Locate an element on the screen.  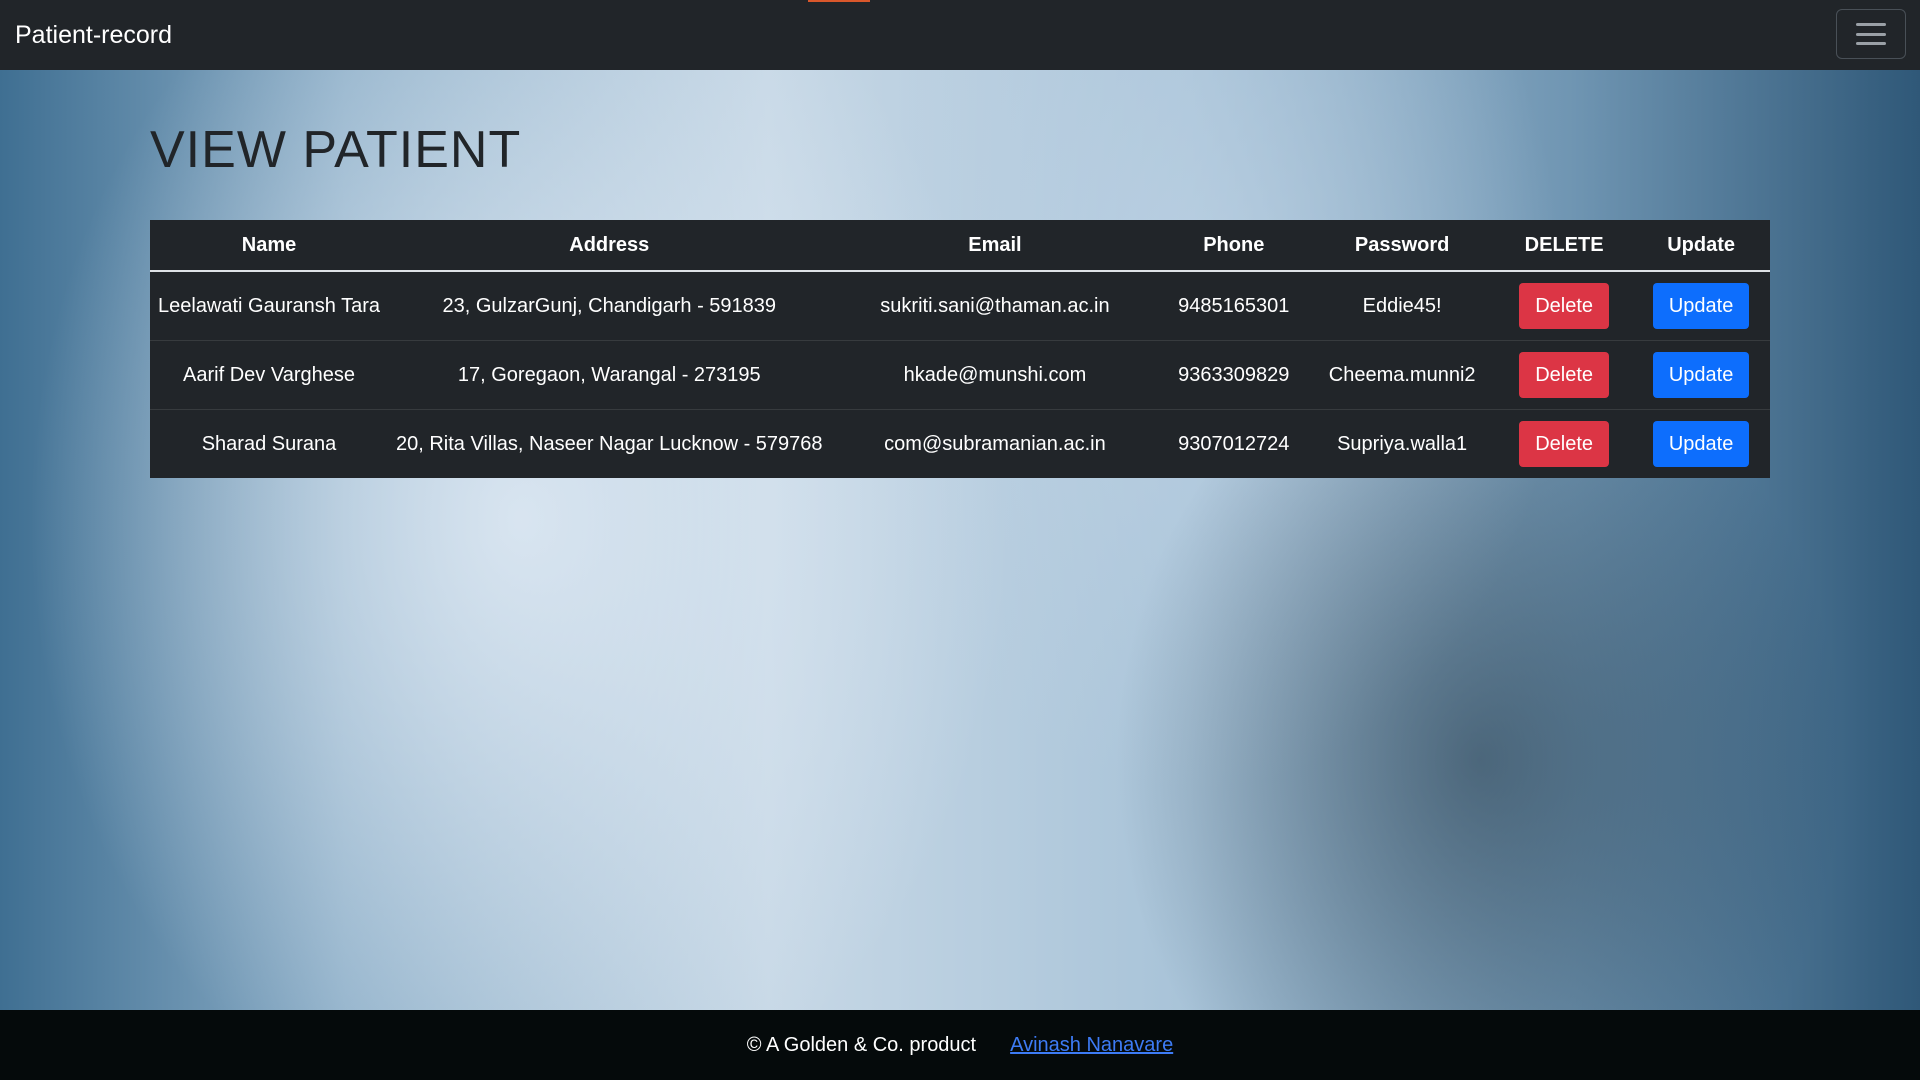
column-header-address: Address is located at coordinates (609, 246).